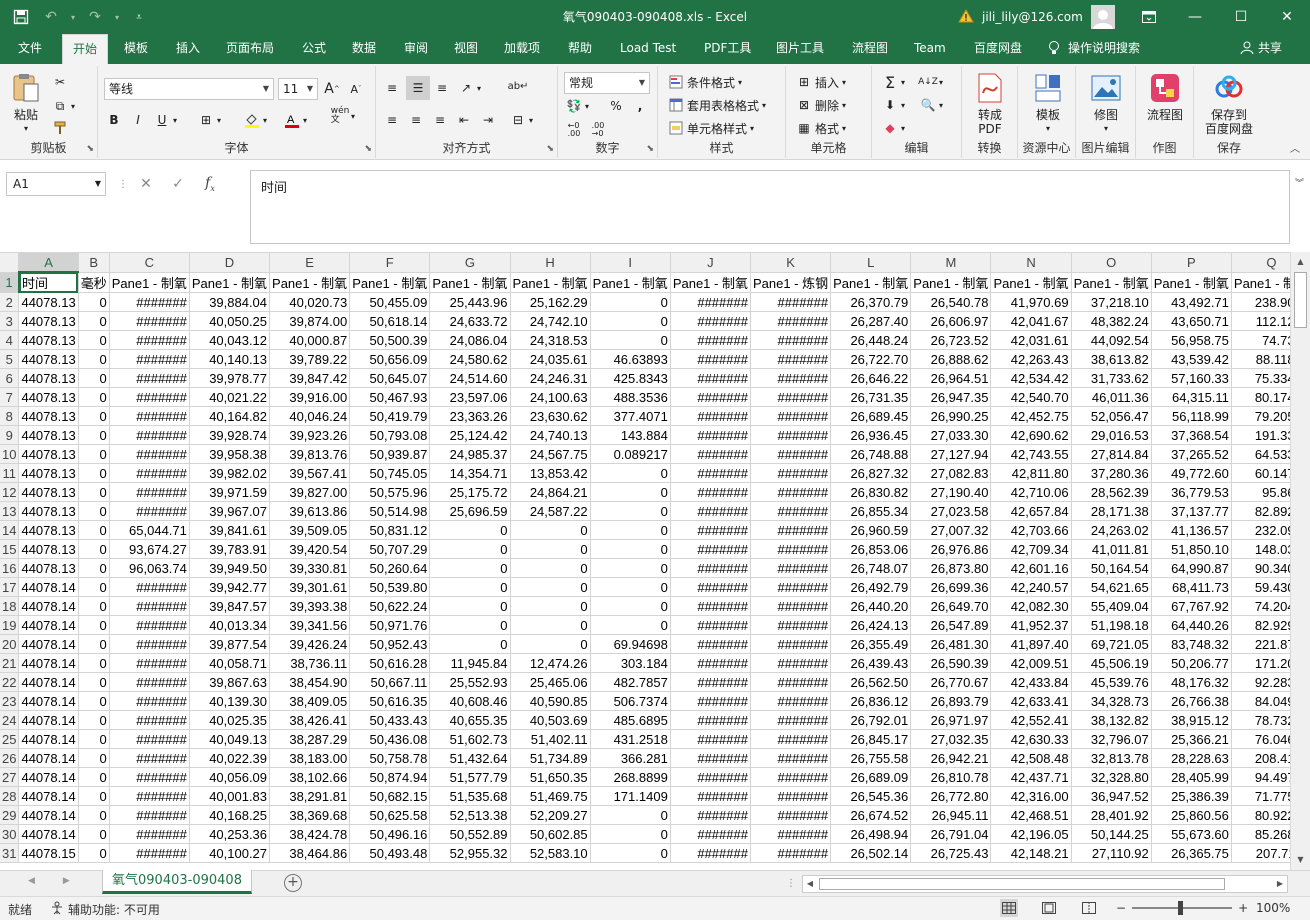 The height and width of the screenshot is (920, 1310). What do you see at coordinates (710, 758) in the screenshot?
I see `cell-j26: #######` at bounding box center [710, 758].